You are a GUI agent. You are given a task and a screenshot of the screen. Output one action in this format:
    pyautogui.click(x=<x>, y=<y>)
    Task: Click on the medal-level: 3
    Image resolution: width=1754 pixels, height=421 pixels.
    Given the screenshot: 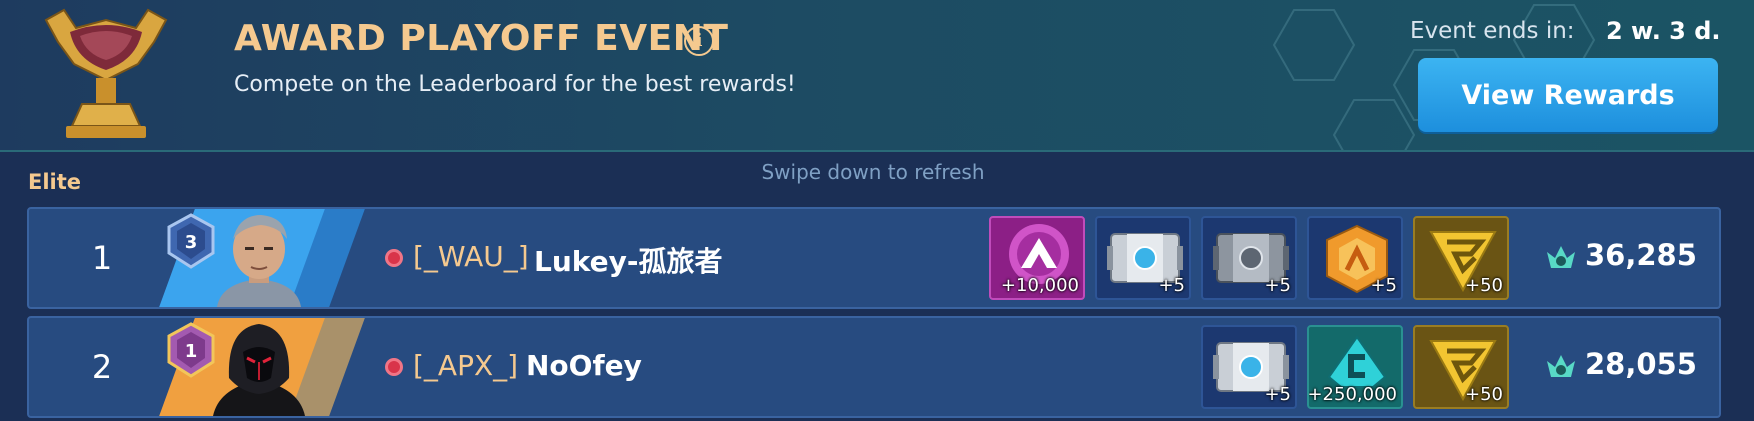 What is the action you would take?
    pyautogui.click(x=191, y=242)
    